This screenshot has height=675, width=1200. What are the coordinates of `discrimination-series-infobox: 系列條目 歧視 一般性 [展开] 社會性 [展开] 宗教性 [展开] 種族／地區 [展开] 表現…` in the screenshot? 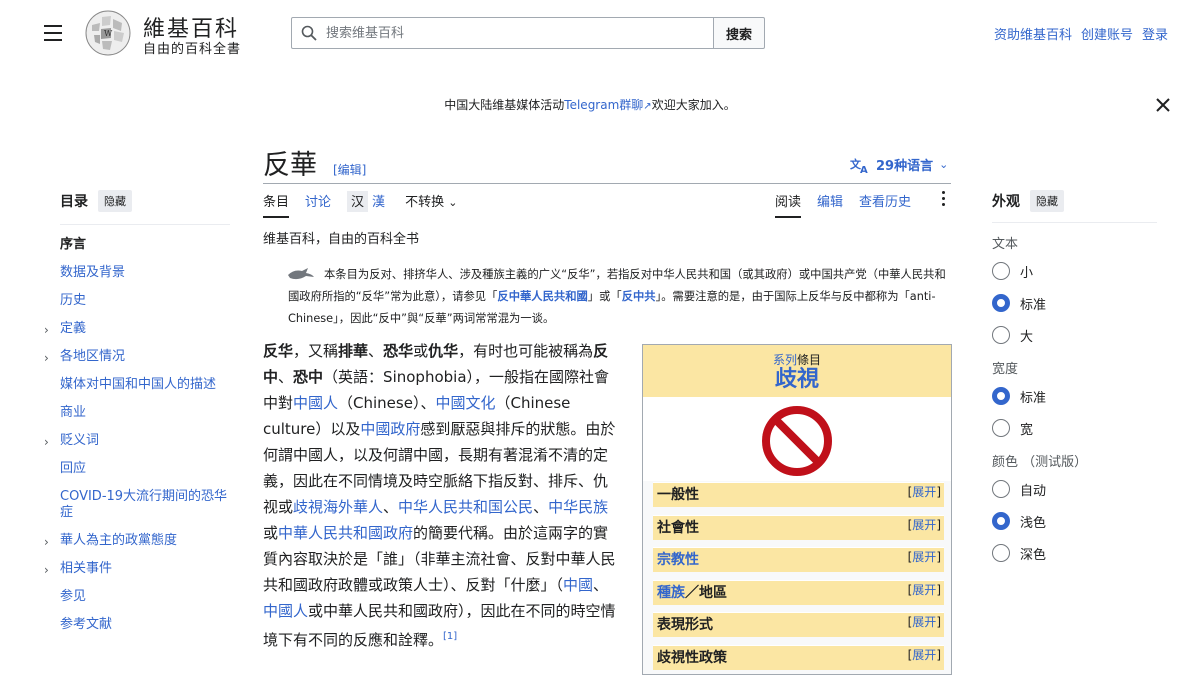 It's located at (797, 509).